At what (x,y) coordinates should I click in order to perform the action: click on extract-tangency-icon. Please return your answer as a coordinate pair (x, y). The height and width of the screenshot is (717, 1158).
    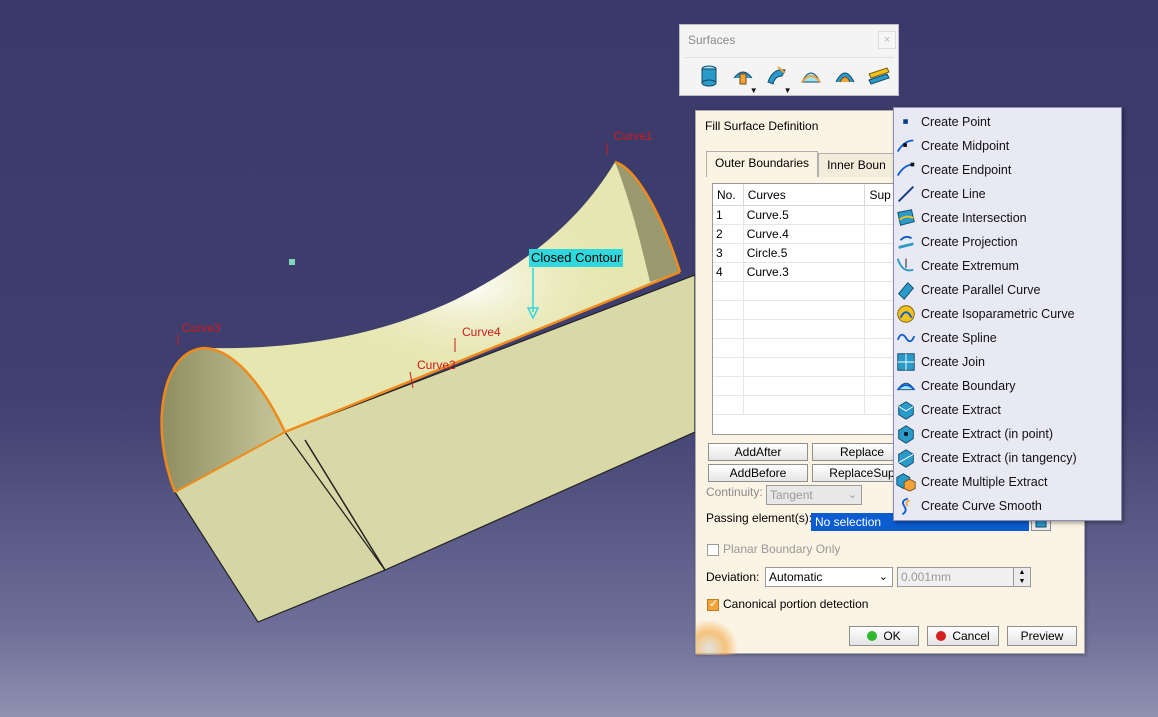
    Looking at the image, I should click on (906, 458).